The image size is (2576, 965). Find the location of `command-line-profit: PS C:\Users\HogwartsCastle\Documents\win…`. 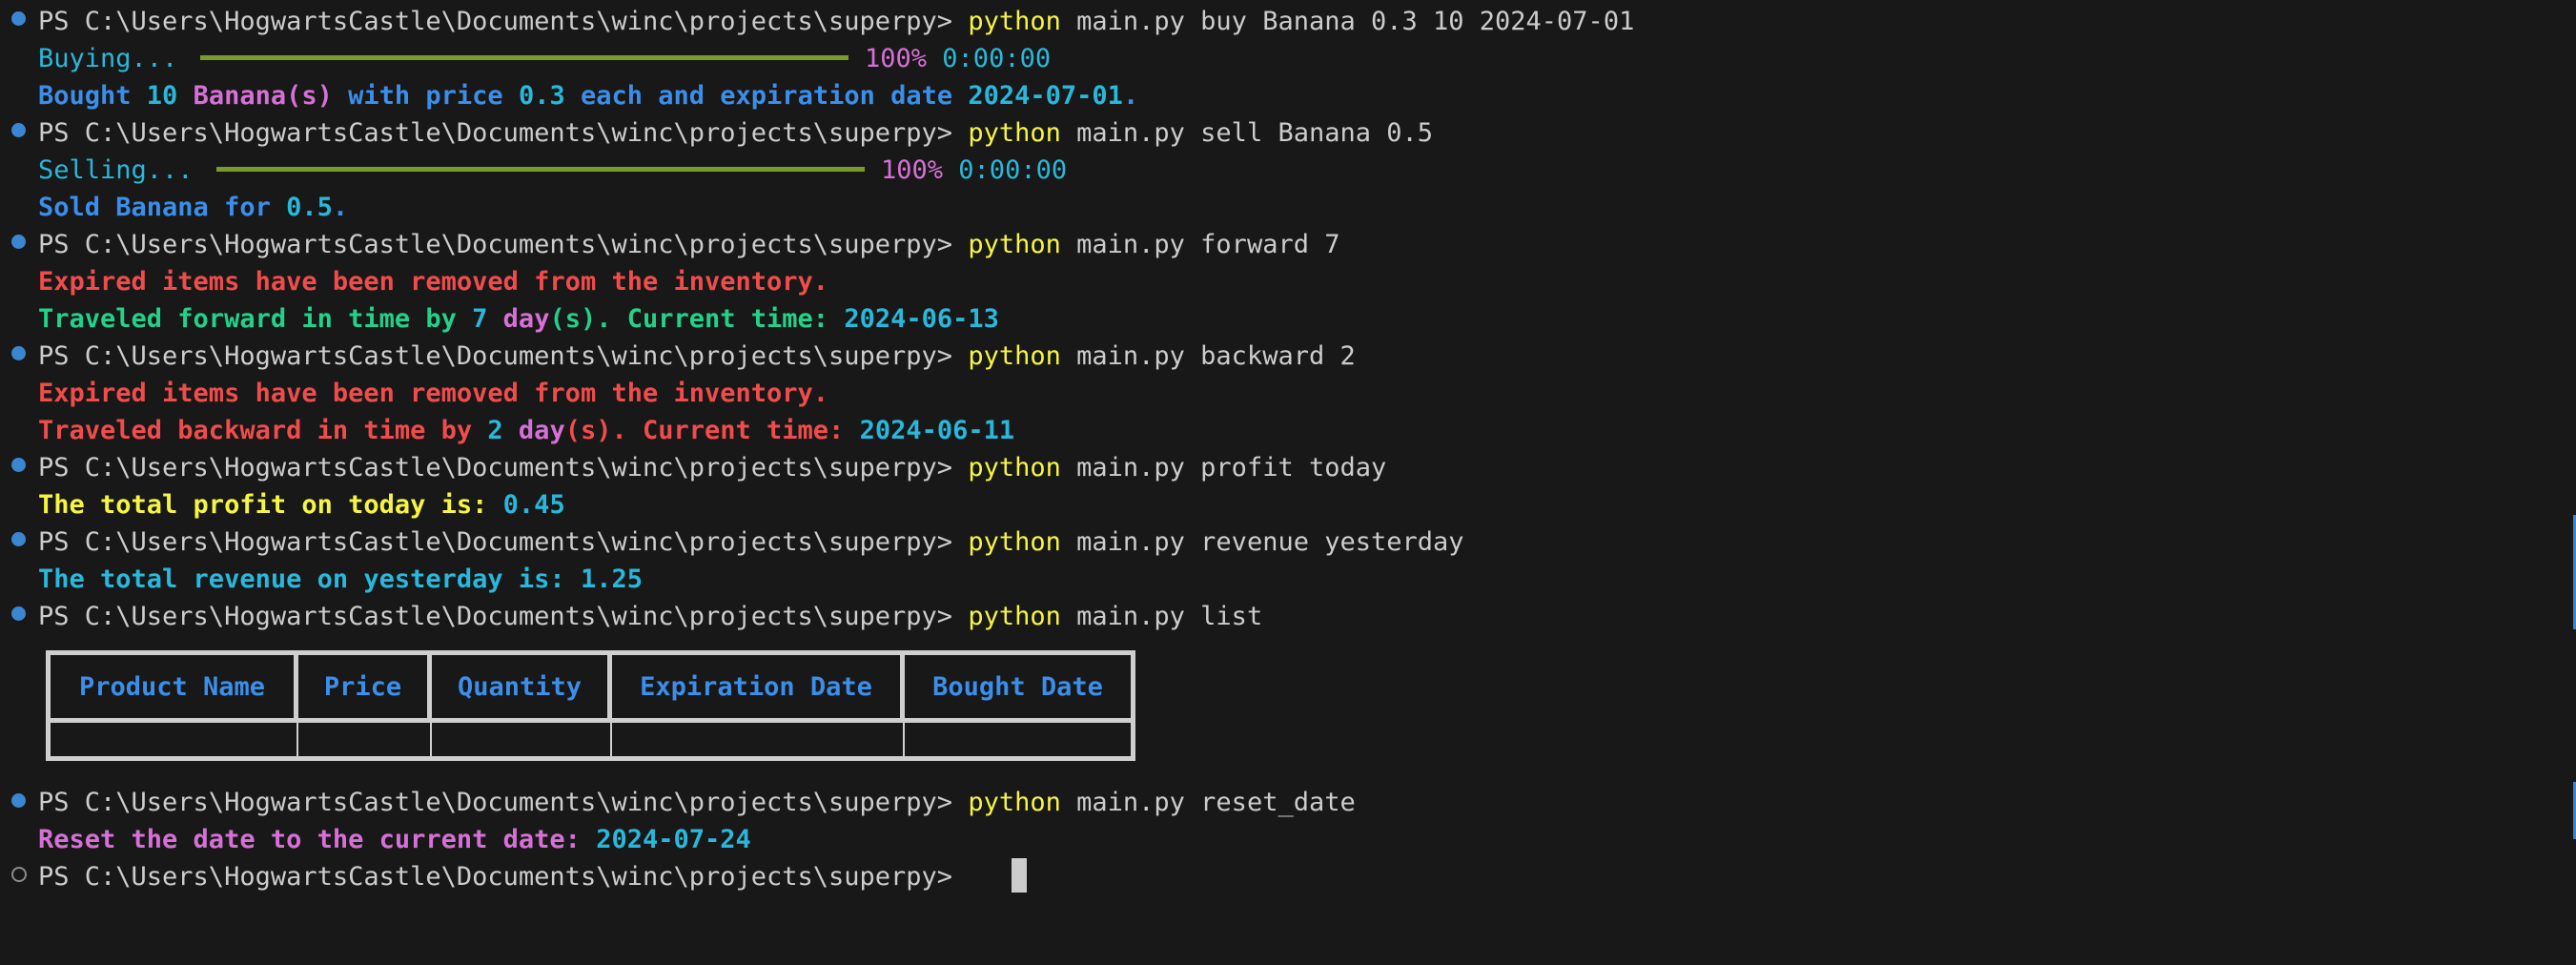

command-line-profit: PS C:\Users\HogwartsCastle\Documents\win… is located at coordinates (713, 468).